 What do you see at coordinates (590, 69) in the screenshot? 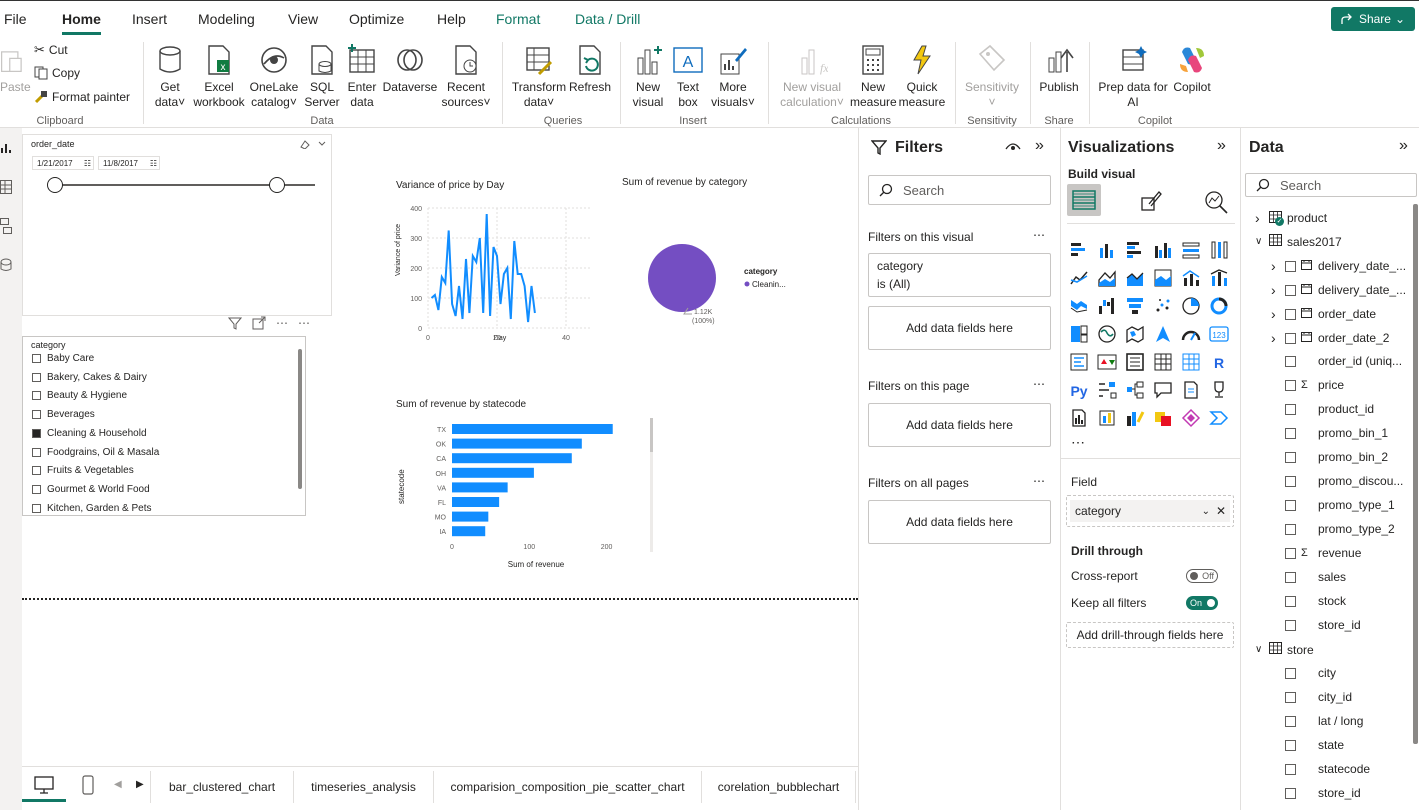
I see `refresh-button: Refresh` at bounding box center [590, 69].